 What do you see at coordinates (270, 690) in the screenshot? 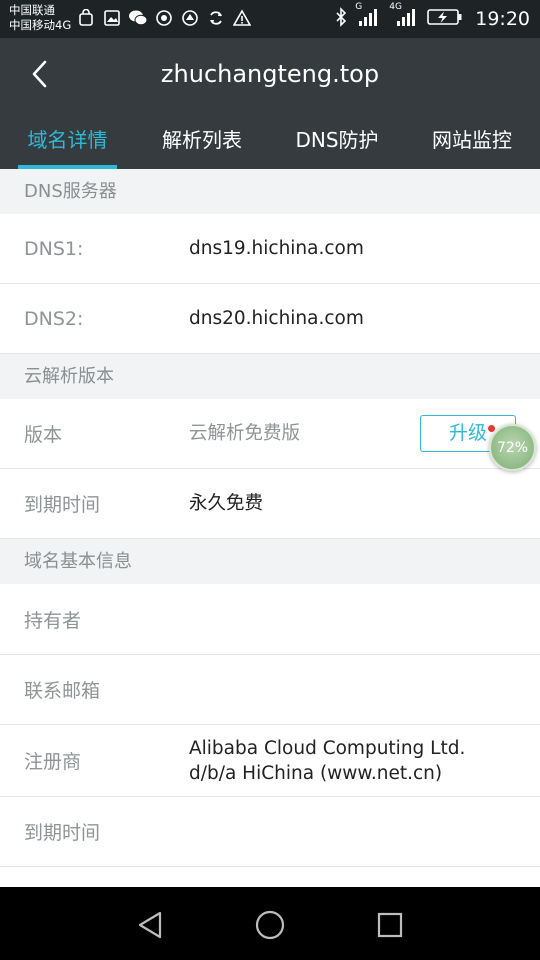
I see `email-row: 联系邮箱` at bounding box center [270, 690].